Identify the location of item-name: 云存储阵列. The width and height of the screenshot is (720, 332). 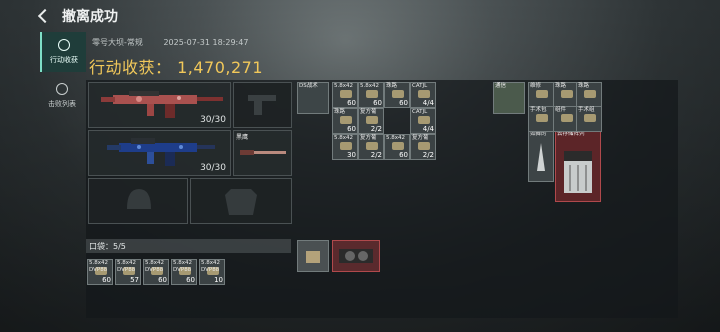
(571, 134).